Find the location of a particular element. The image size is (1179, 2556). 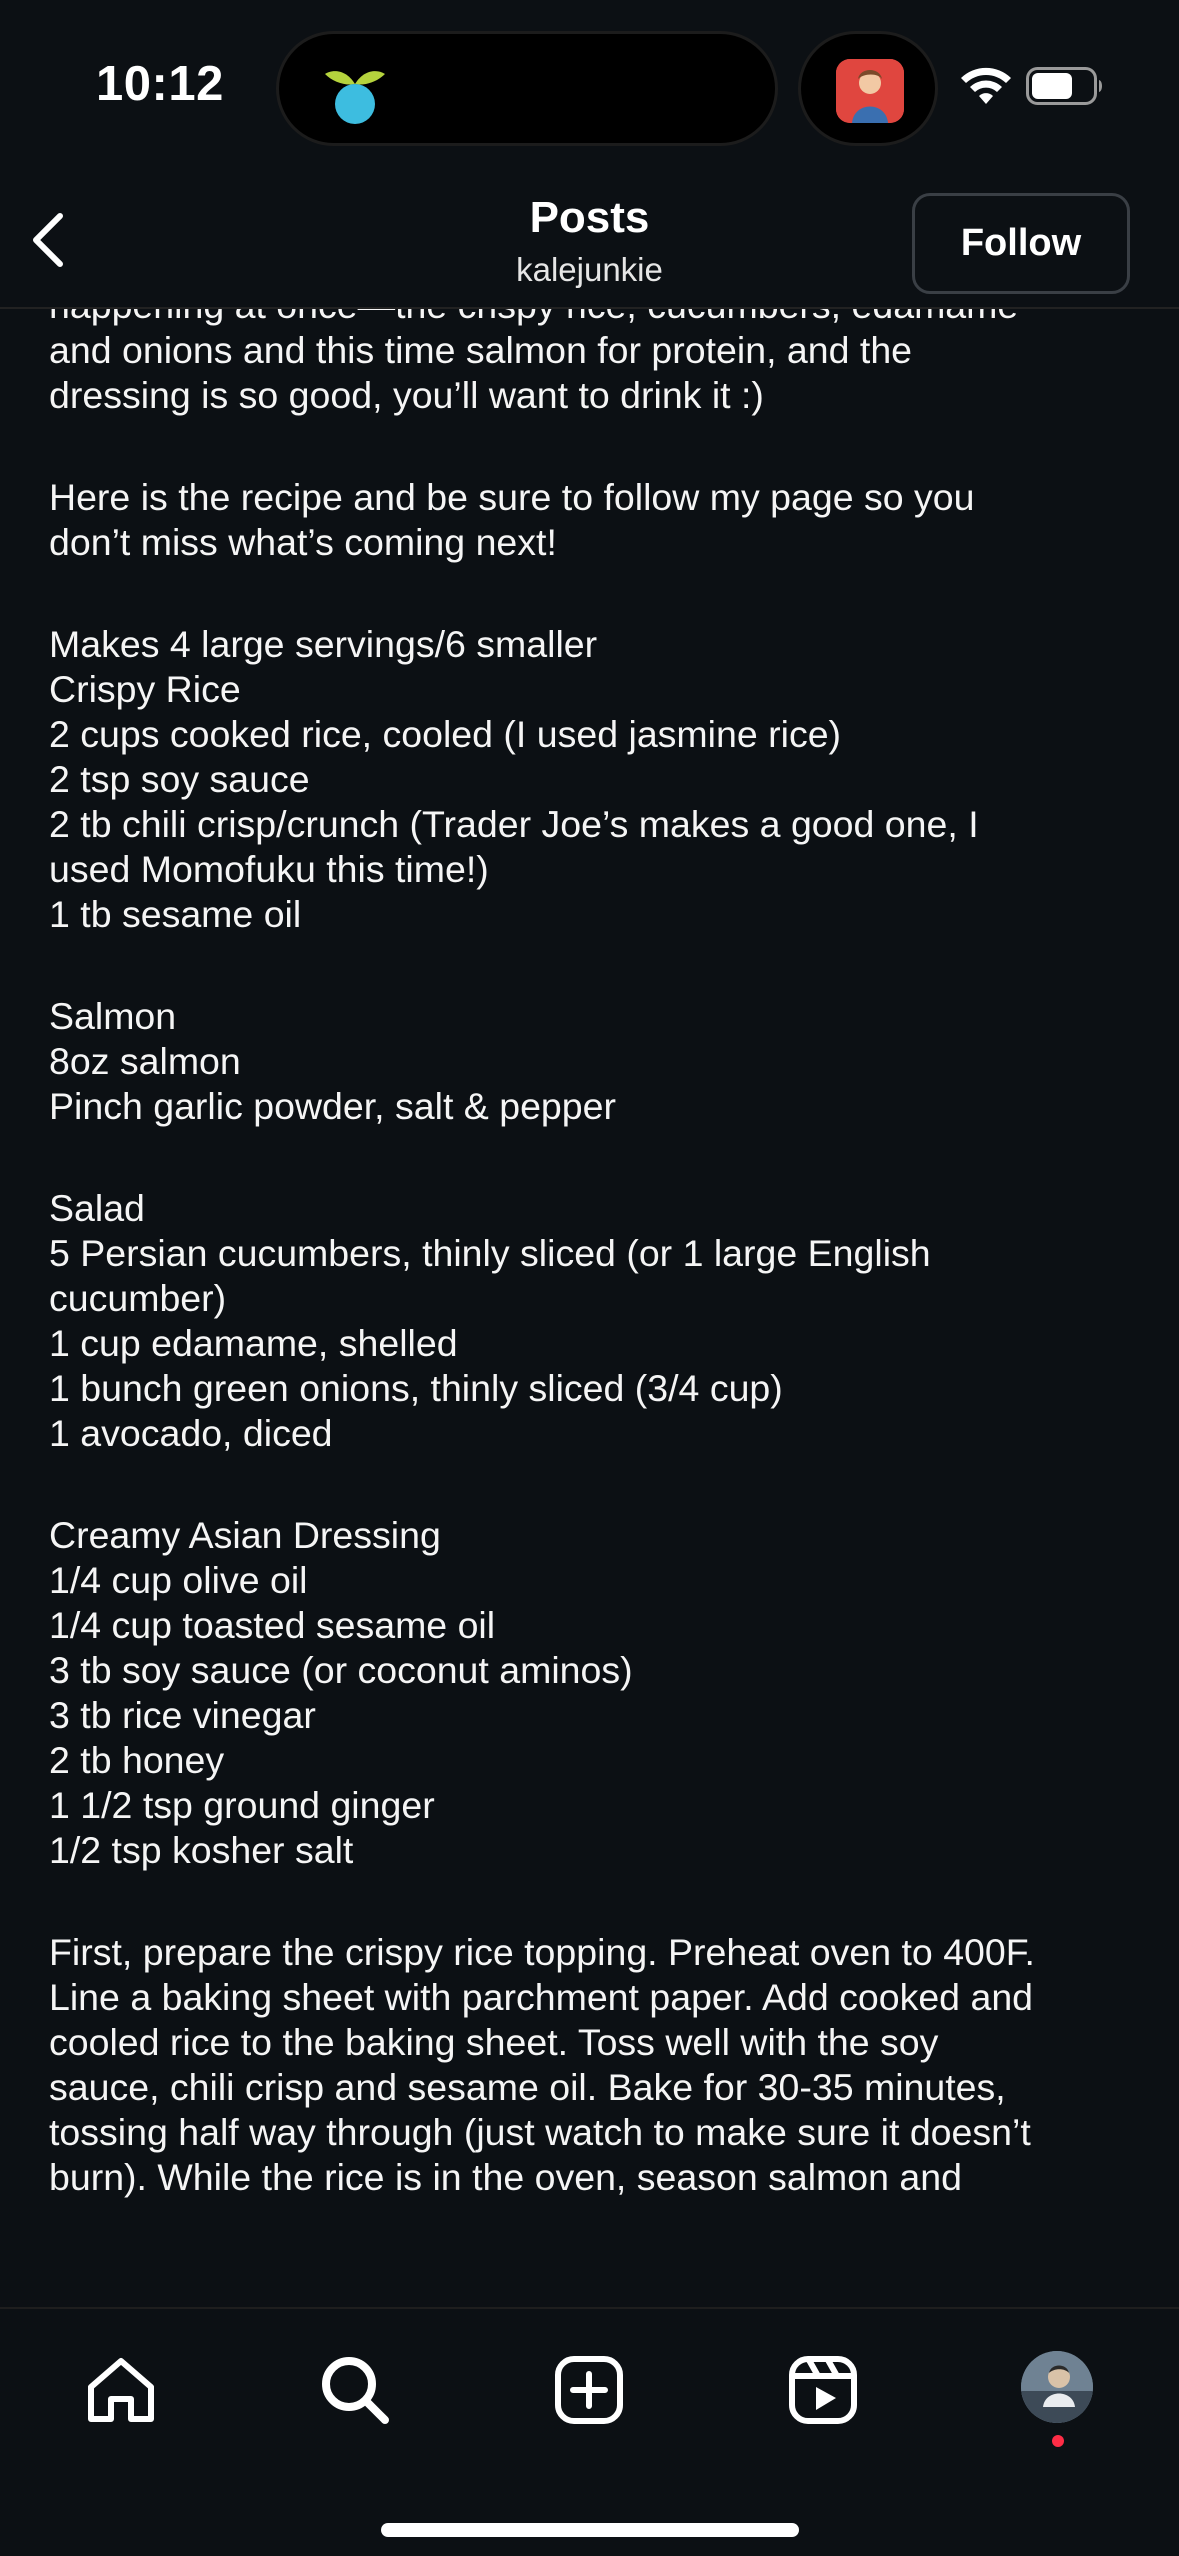

wifi-icon is located at coordinates (986, 85).